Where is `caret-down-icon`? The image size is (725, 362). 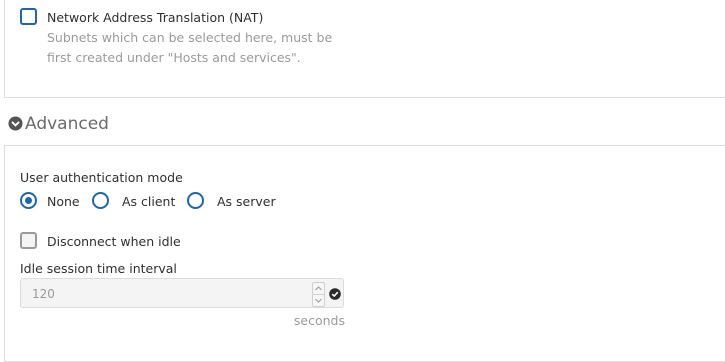 caret-down-icon is located at coordinates (318, 300).